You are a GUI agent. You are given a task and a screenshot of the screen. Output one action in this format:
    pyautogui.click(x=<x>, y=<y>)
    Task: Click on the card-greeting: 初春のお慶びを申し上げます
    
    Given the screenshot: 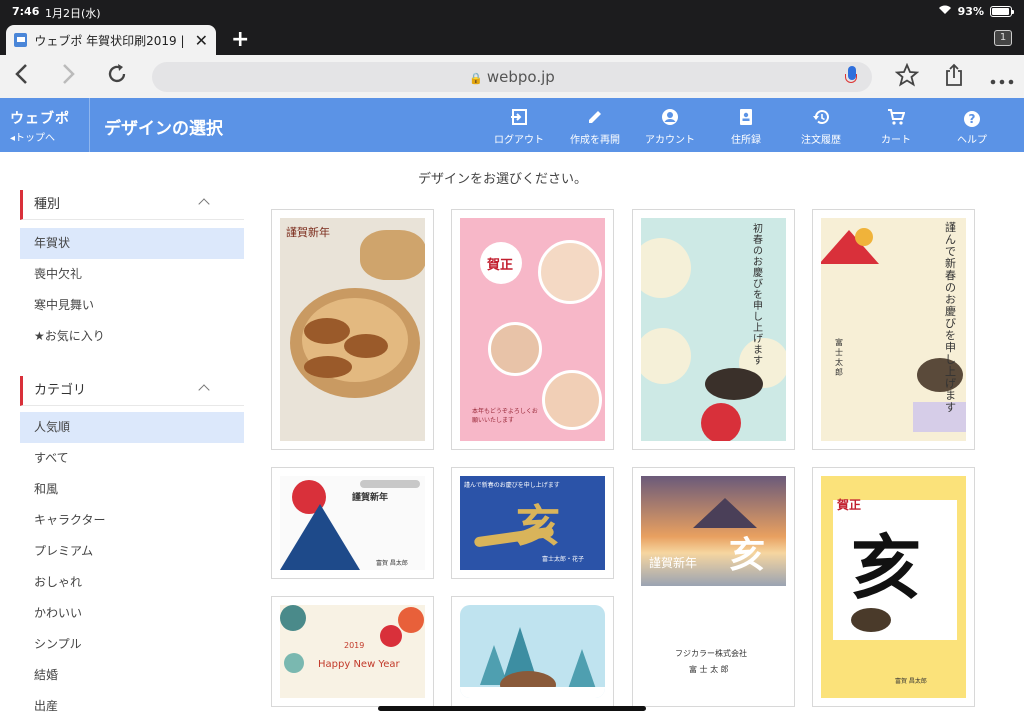 What is the action you would take?
    pyautogui.click(x=758, y=295)
    